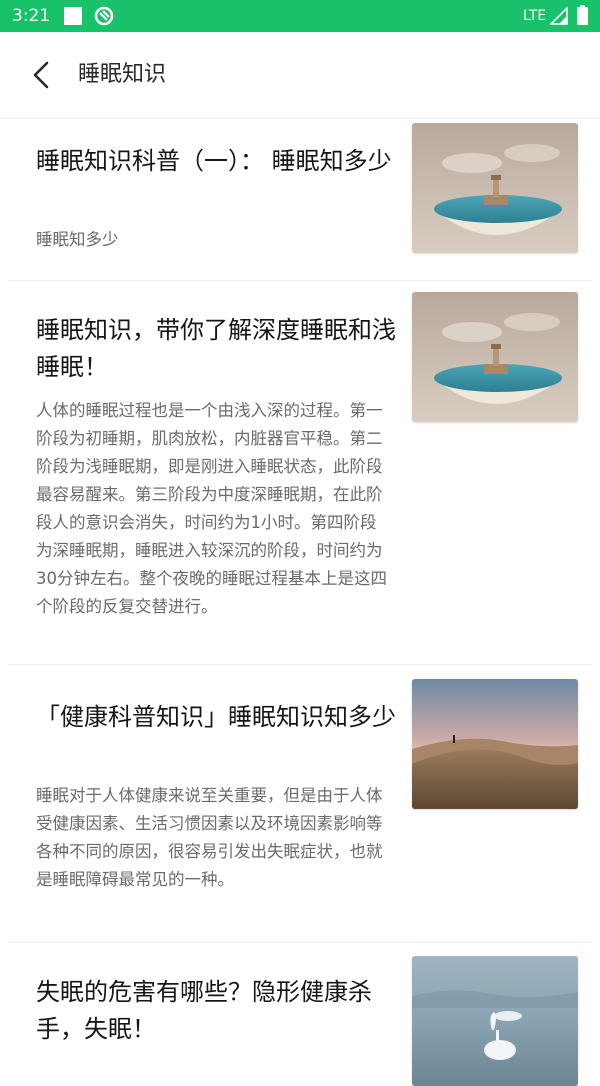 The height and width of the screenshot is (1086, 600). I want to click on article-item: 失眠的危害有哪些？隐形健康杀手，失眠！, so click(300, 1014).